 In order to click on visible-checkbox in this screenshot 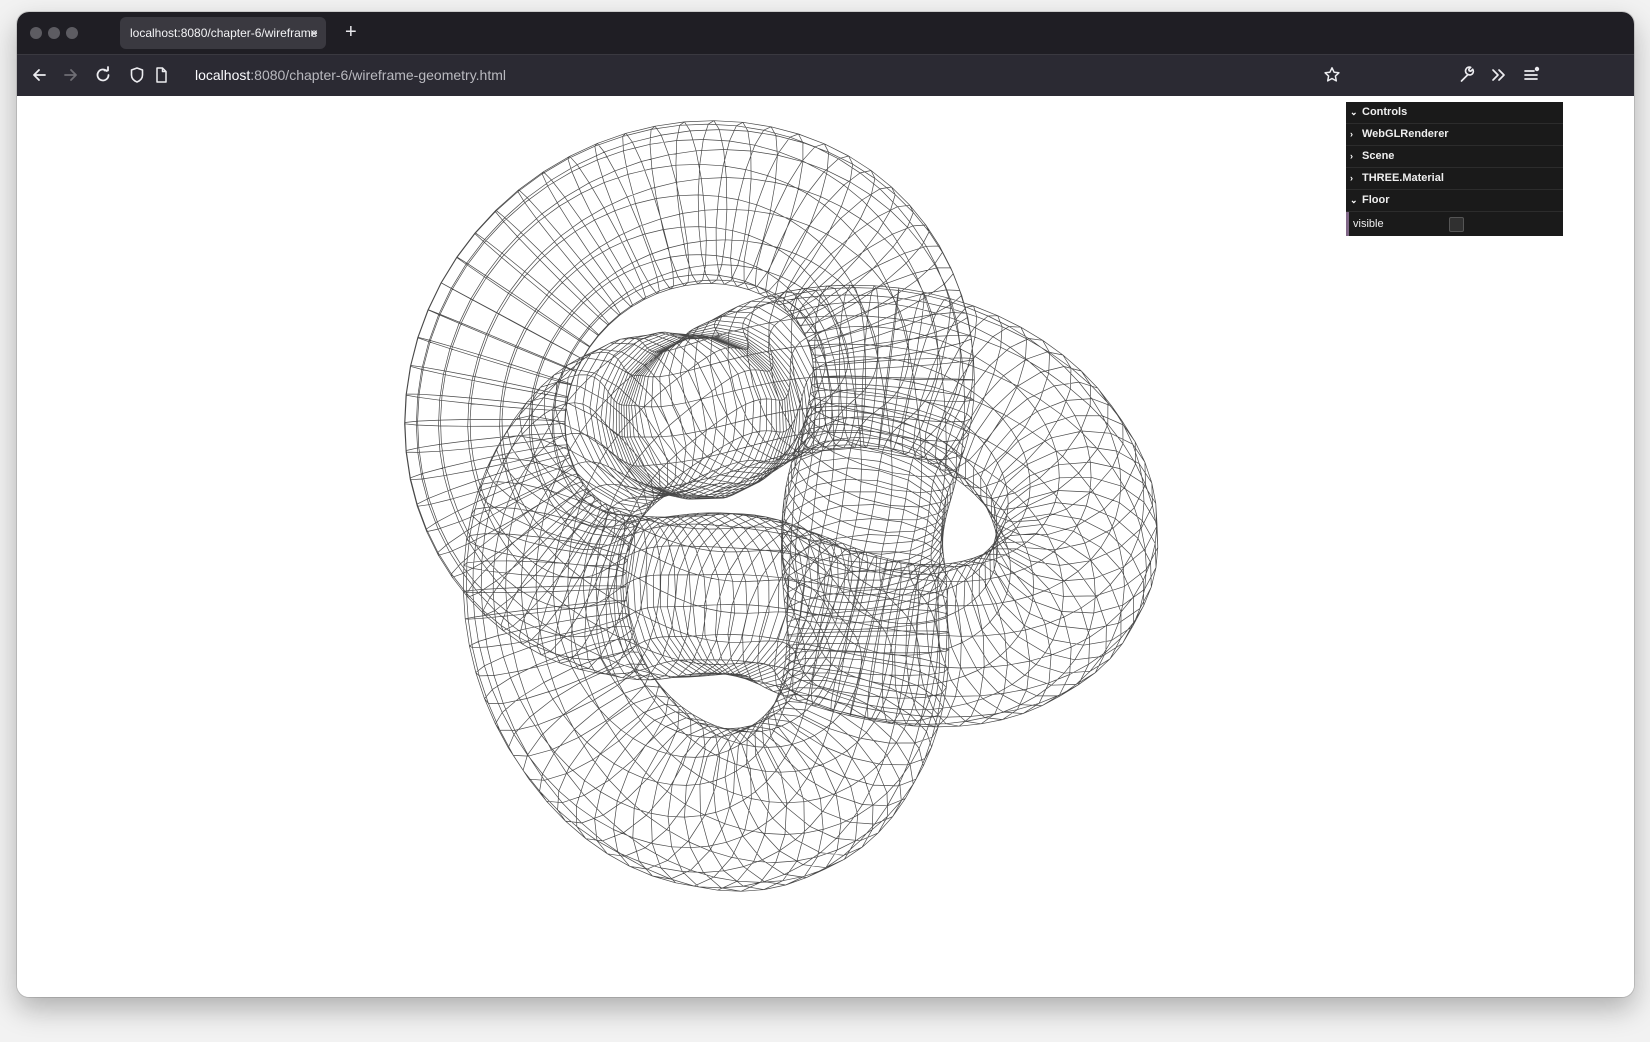, I will do `click(1456, 224)`.